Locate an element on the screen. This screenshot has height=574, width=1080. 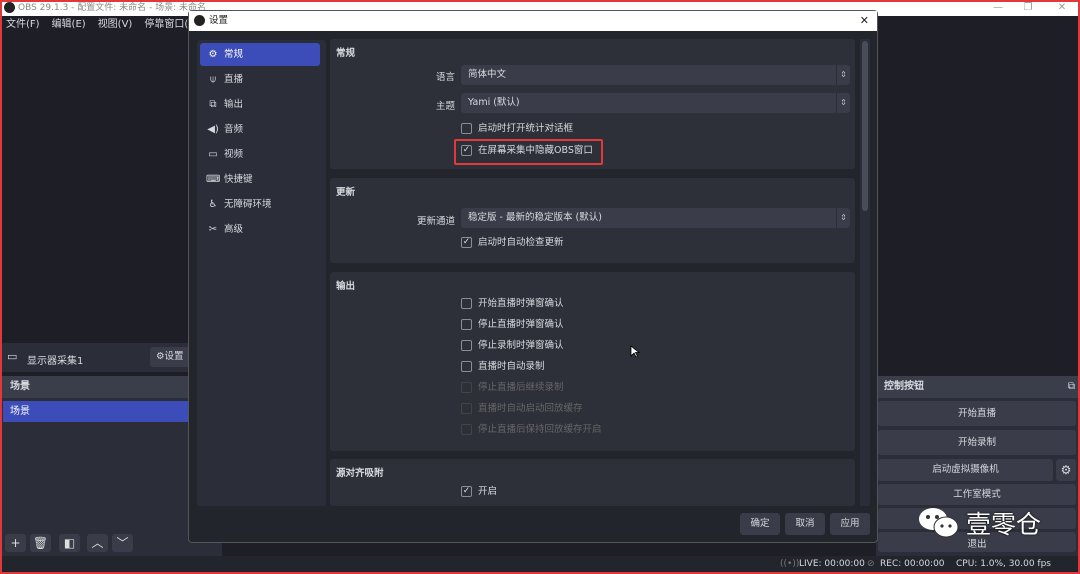
start-streaming-button: 开始直播 is located at coordinates (977, 413).